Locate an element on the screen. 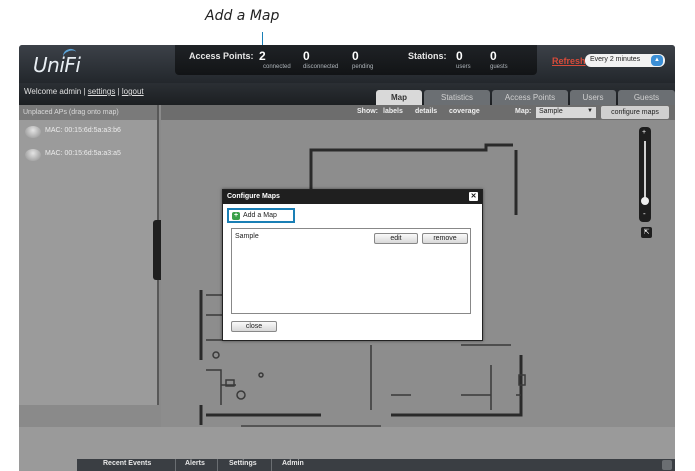 This screenshot has height=471, width=695. stations-label: Stations: is located at coordinates (427, 56).